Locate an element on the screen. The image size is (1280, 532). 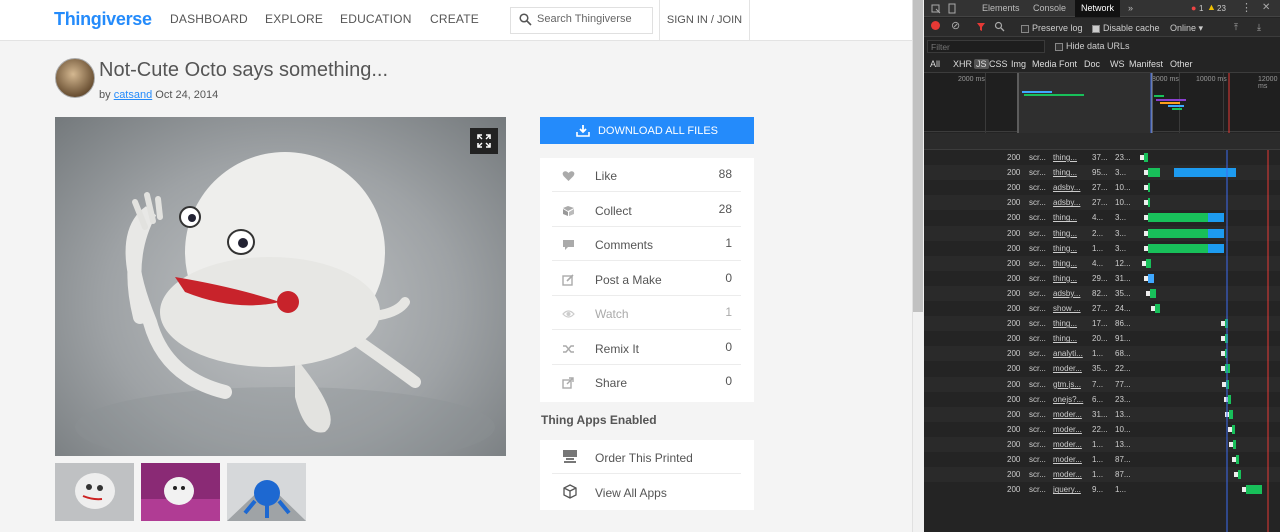
tab-console: Console is located at coordinates (1049, 8).